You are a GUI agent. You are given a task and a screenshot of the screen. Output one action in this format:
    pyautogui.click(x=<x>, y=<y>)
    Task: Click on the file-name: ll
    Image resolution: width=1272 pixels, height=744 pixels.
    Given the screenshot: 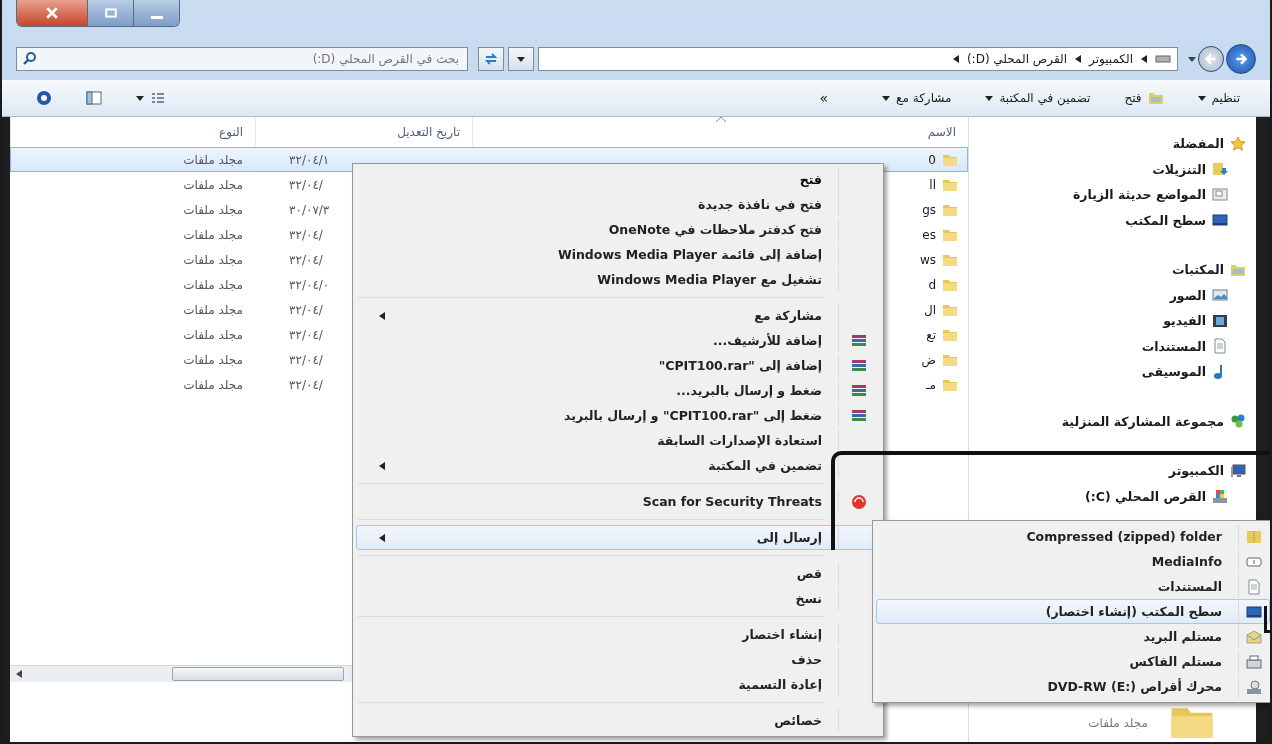 What is the action you would take?
    pyautogui.click(x=932, y=184)
    